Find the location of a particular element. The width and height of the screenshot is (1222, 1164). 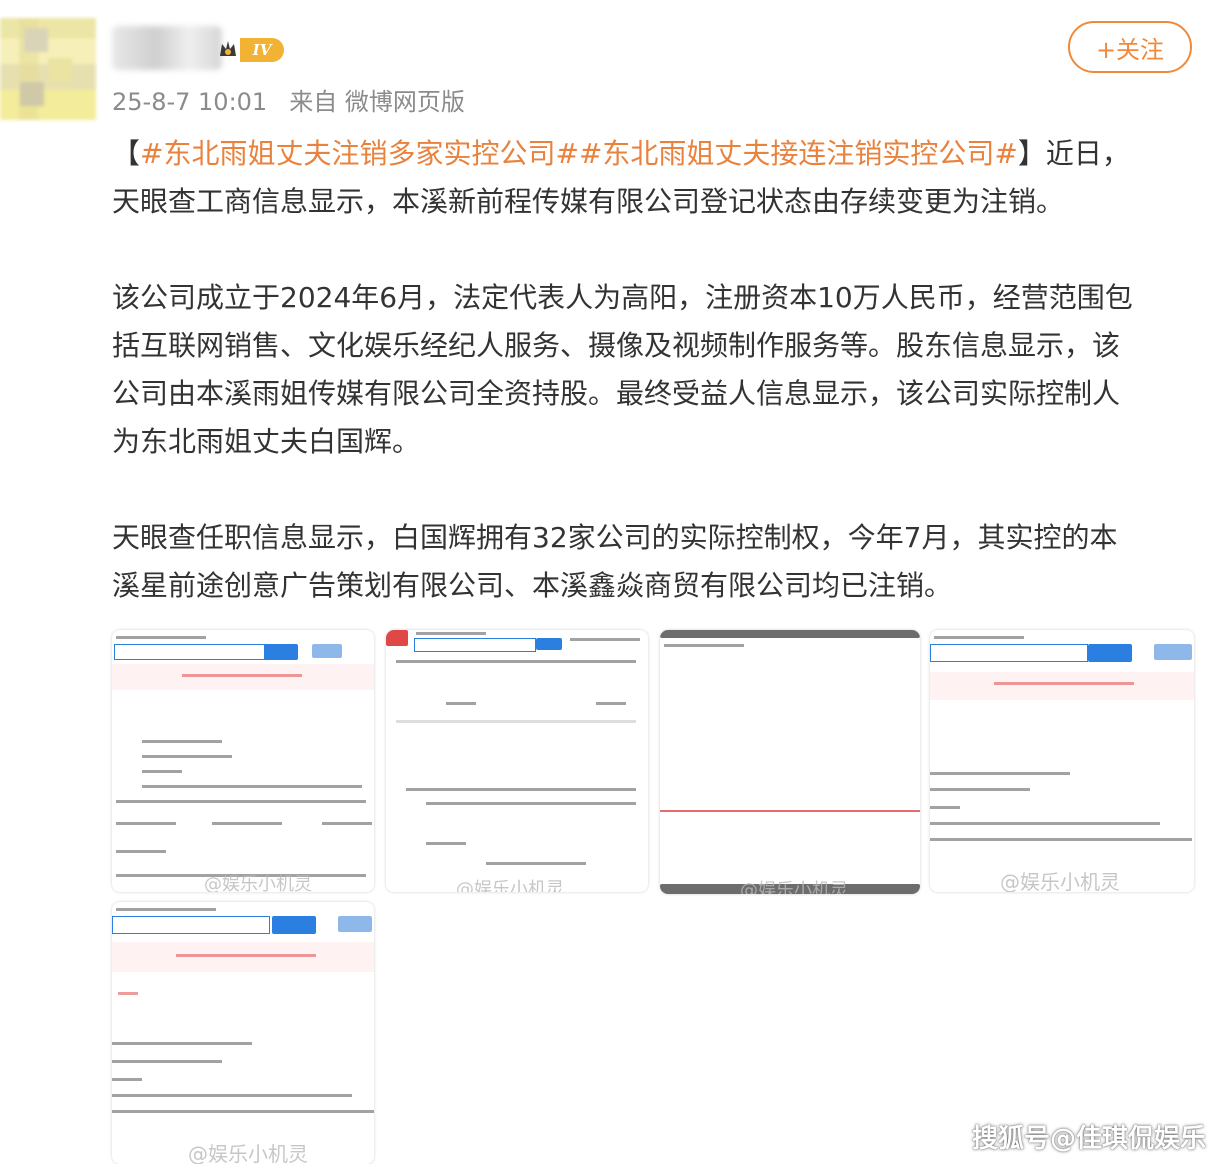

bracket-close: 】近日， is located at coordinates (1073, 153).